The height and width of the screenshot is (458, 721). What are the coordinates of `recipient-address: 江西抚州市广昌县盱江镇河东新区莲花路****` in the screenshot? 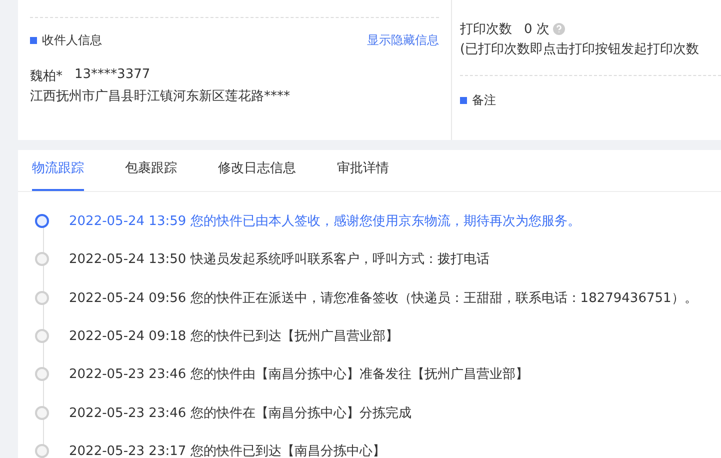 It's located at (160, 96).